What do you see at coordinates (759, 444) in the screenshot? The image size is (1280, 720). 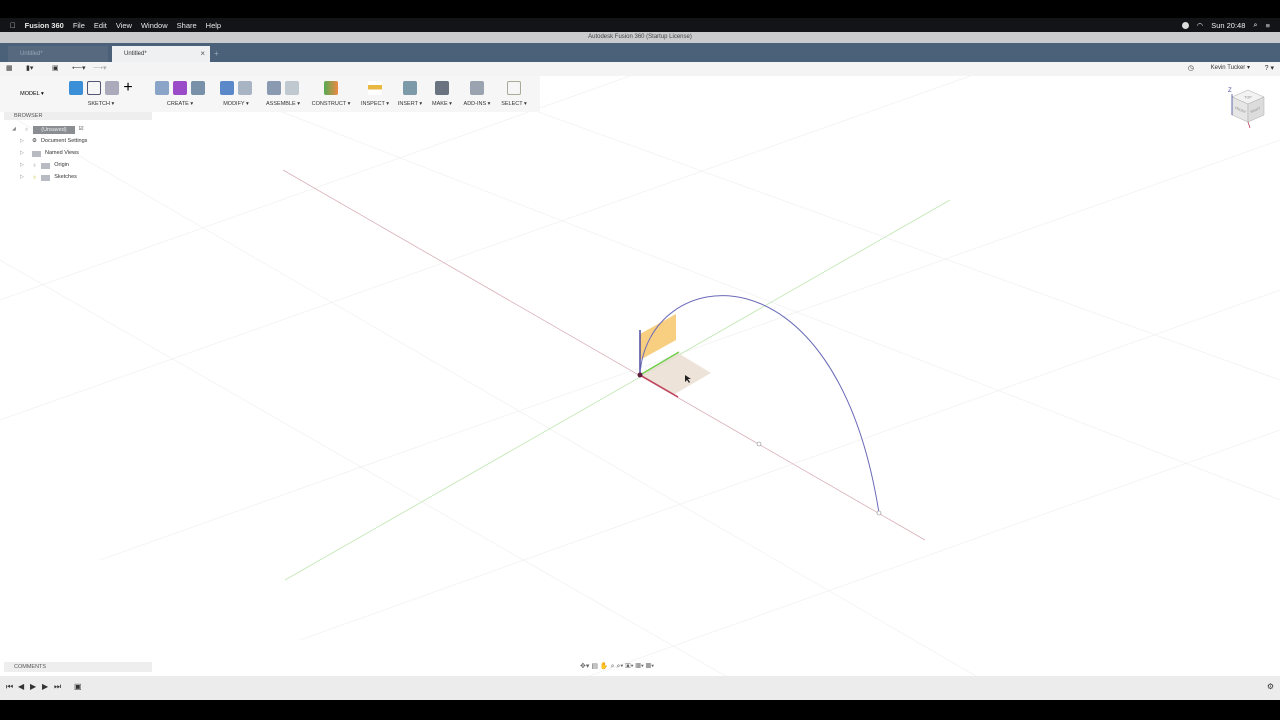 I see `arc-center-point` at bounding box center [759, 444].